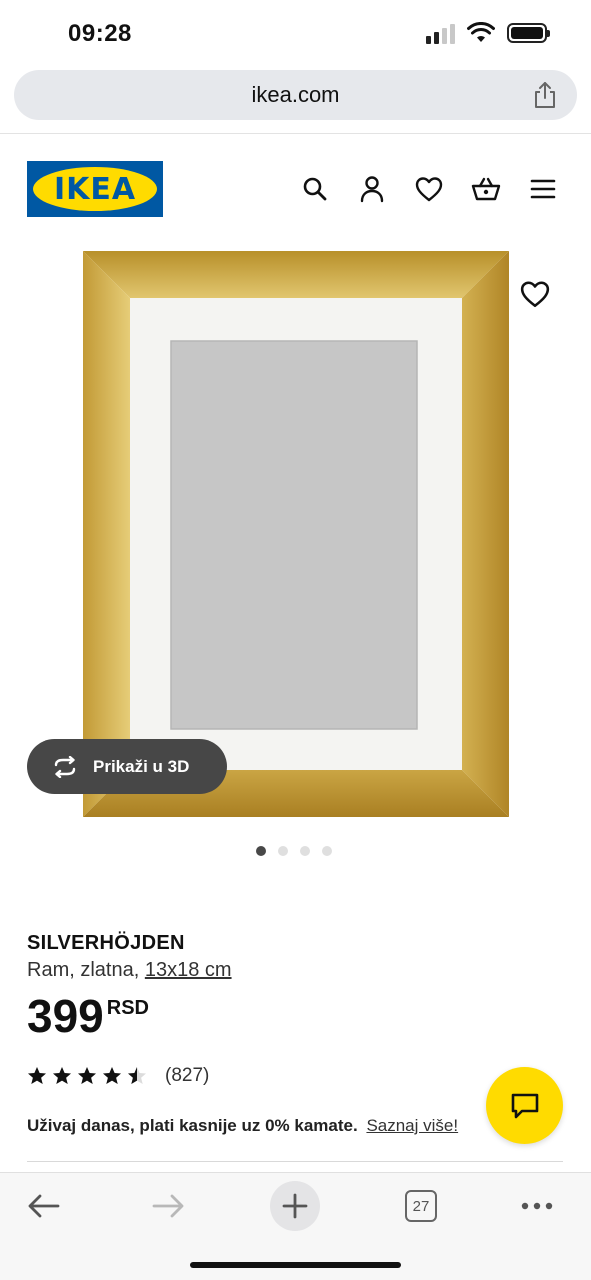  I want to click on product-type: Ram, zlatna,, so click(83, 970).